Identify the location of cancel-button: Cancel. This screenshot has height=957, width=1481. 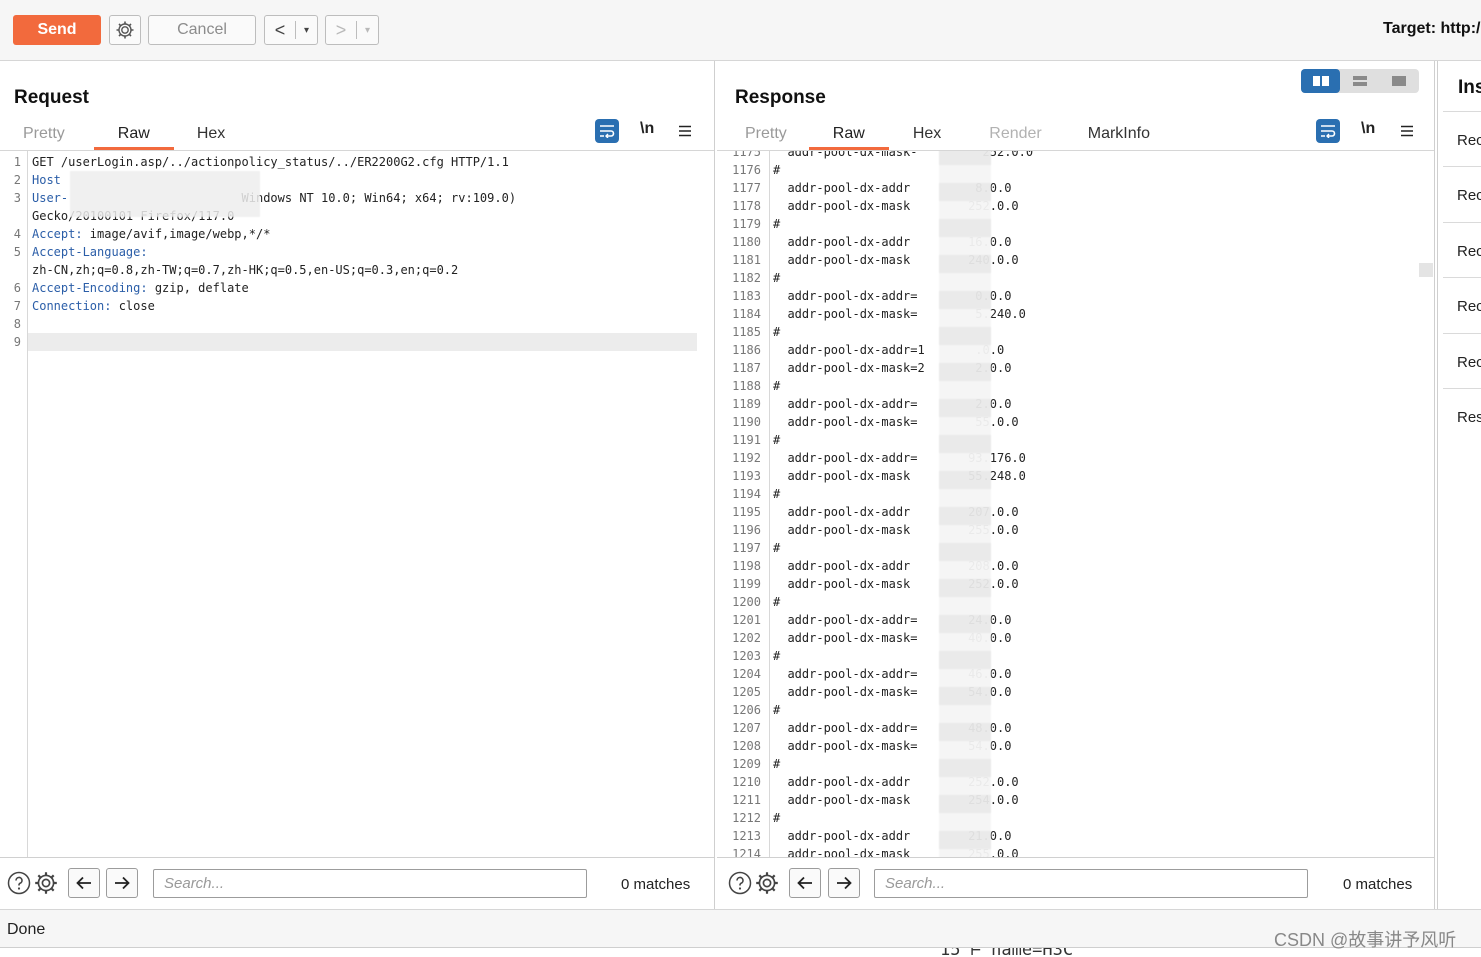
(202, 30).